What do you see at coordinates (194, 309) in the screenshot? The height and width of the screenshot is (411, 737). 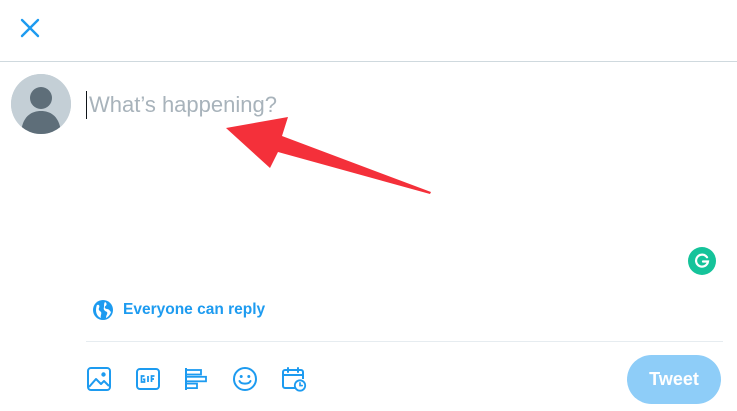 I see `reply-setting-label: Everyone can reply` at bounding box center [194, 309].